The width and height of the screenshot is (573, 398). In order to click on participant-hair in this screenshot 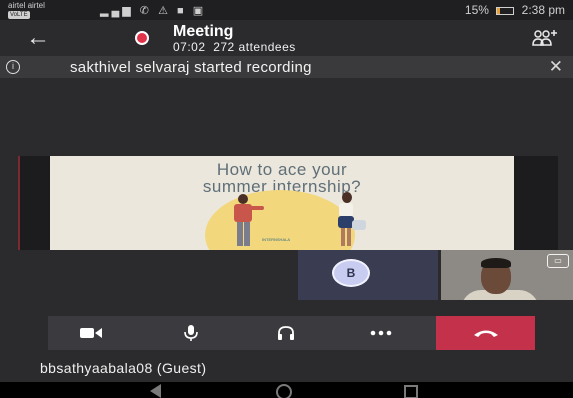, I will do `click(496, 263)`.